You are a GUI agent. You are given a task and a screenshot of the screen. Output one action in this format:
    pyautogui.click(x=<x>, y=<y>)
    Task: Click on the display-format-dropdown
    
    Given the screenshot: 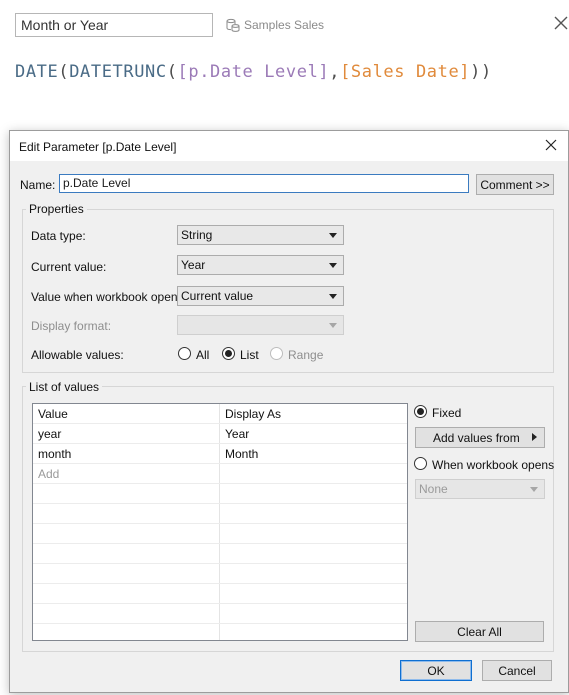 What is the action you would take?
    pyautogui.click(x=260, y=325)
    